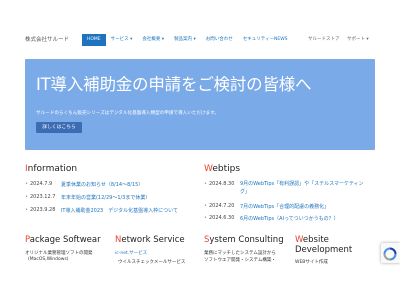 The width and height of the screenshot is (400, 300). I want to click on service-description: 業務にマッチしたシステム設計から, so click(240, 253).